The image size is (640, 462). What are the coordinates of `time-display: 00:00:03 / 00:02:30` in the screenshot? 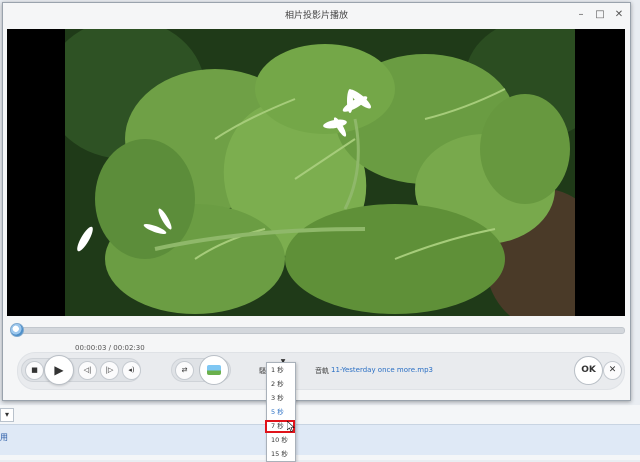 It's located at (110, 348).